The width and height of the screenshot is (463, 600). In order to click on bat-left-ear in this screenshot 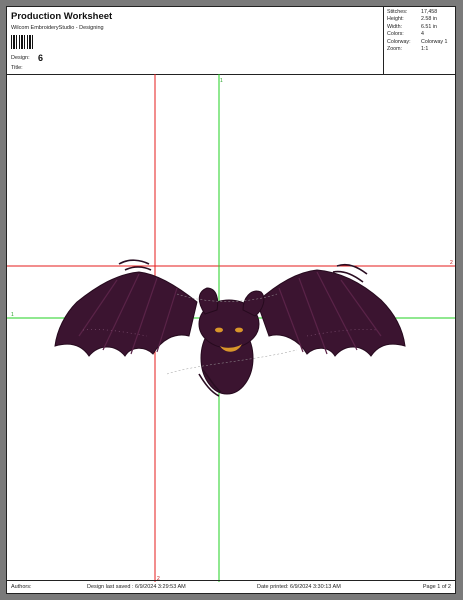, I will do `click(208, 301)`.